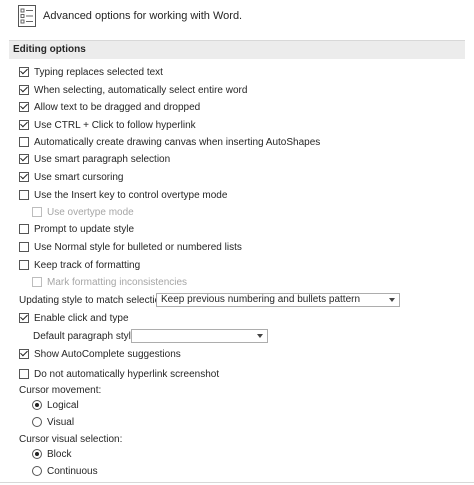 This screenshot has width=474, height=485. I want to click on typing-replaces-label: Typing replaces selected text, so click(98, 72).